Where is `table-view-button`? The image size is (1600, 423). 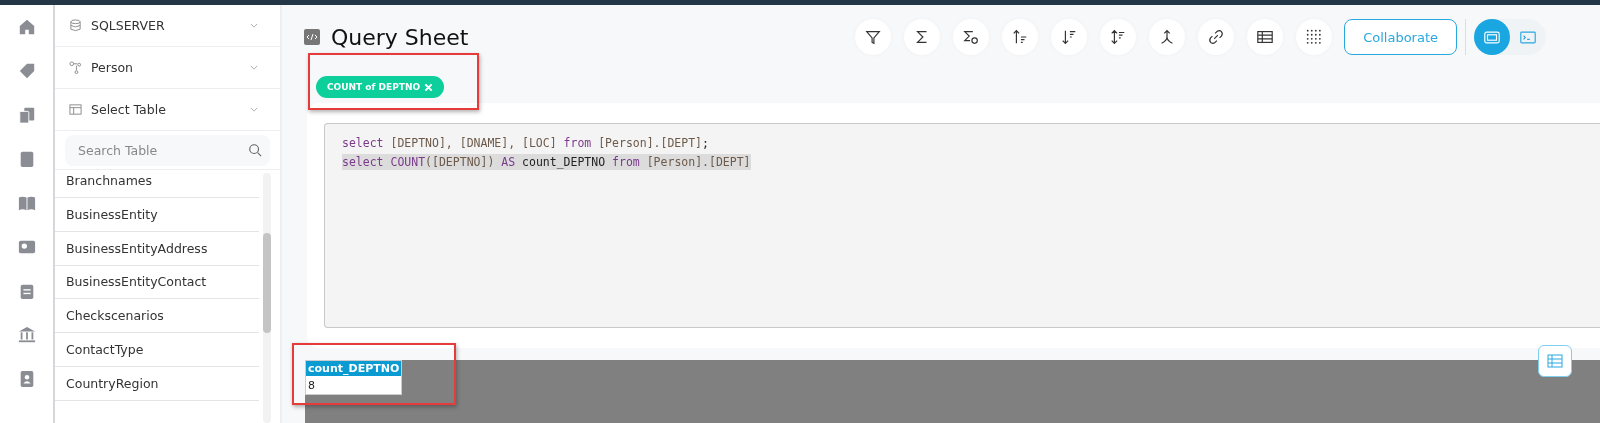 table-view-button is located at coordinates (1555, 361).